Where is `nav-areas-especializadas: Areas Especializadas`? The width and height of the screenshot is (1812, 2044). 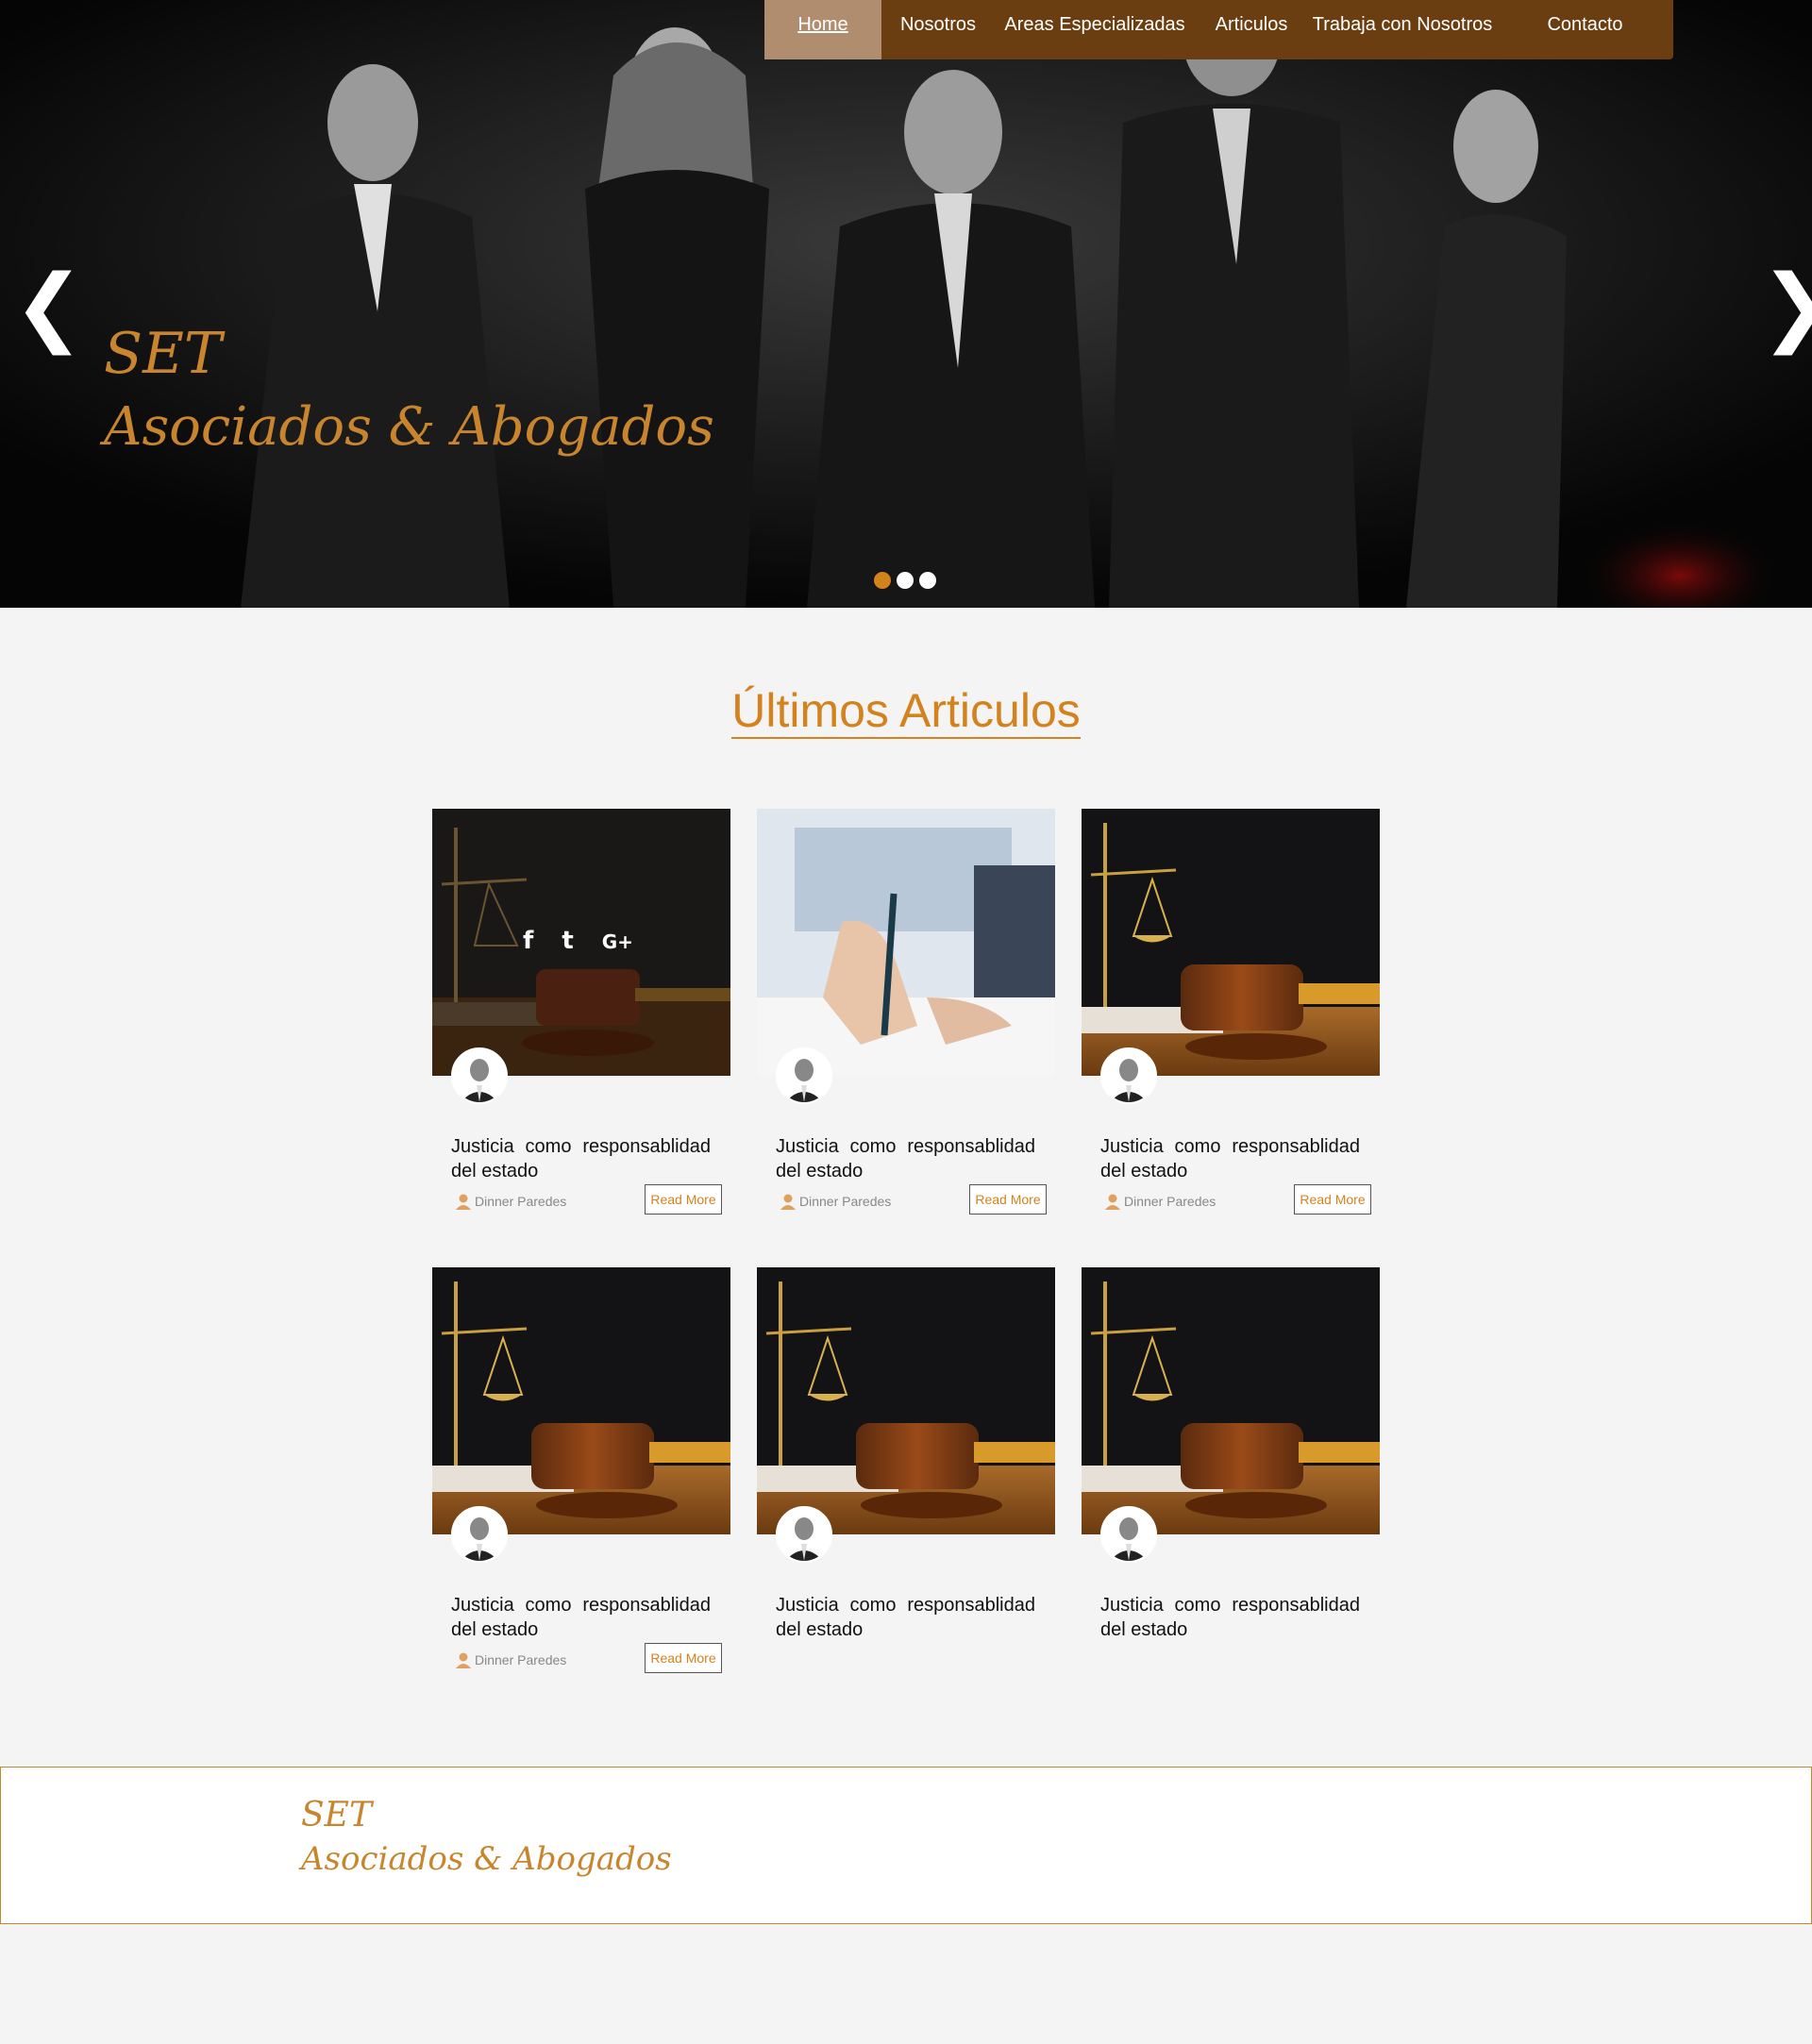
nav-areas-especializadas: Areas Especializadas is located at coordinates (1095, 30).